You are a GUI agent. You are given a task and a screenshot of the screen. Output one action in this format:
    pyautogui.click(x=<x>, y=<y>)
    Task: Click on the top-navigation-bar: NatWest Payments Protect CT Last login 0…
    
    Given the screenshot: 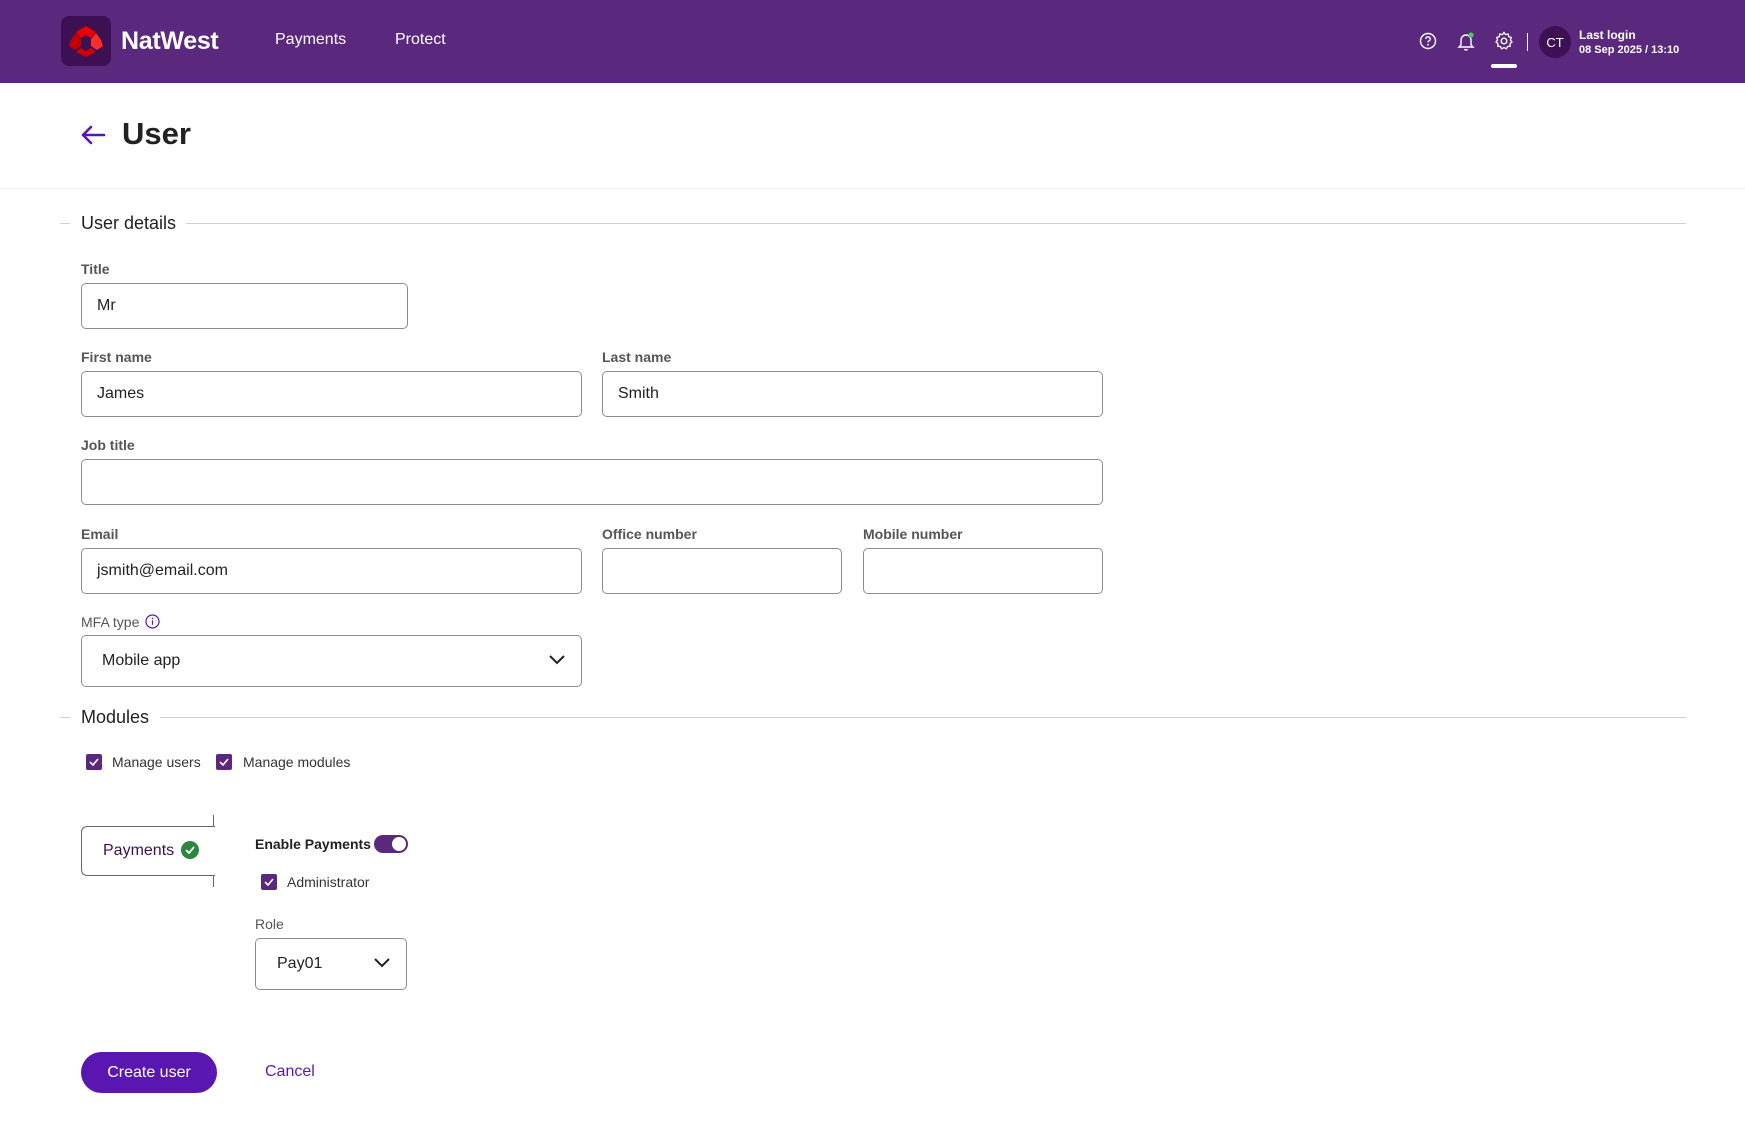 What is the action you would take?
    pyautogui.click(x=872, y=41)
    